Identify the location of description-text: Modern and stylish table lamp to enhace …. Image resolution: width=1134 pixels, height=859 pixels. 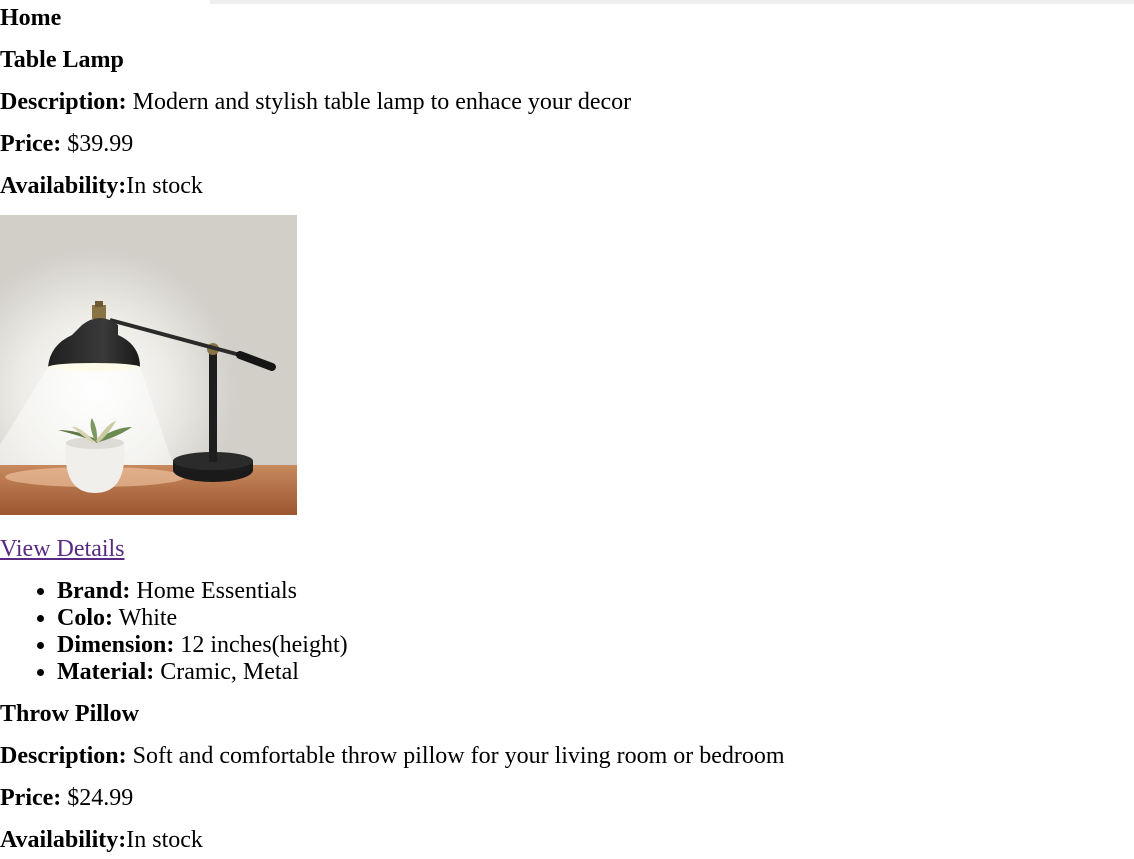
(379, 102).